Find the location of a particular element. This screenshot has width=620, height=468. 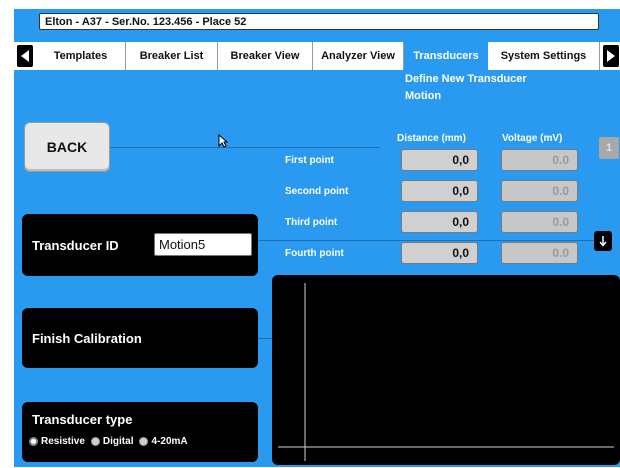

transducer-type-label: Transducer type is located at coordinates (82, 419).